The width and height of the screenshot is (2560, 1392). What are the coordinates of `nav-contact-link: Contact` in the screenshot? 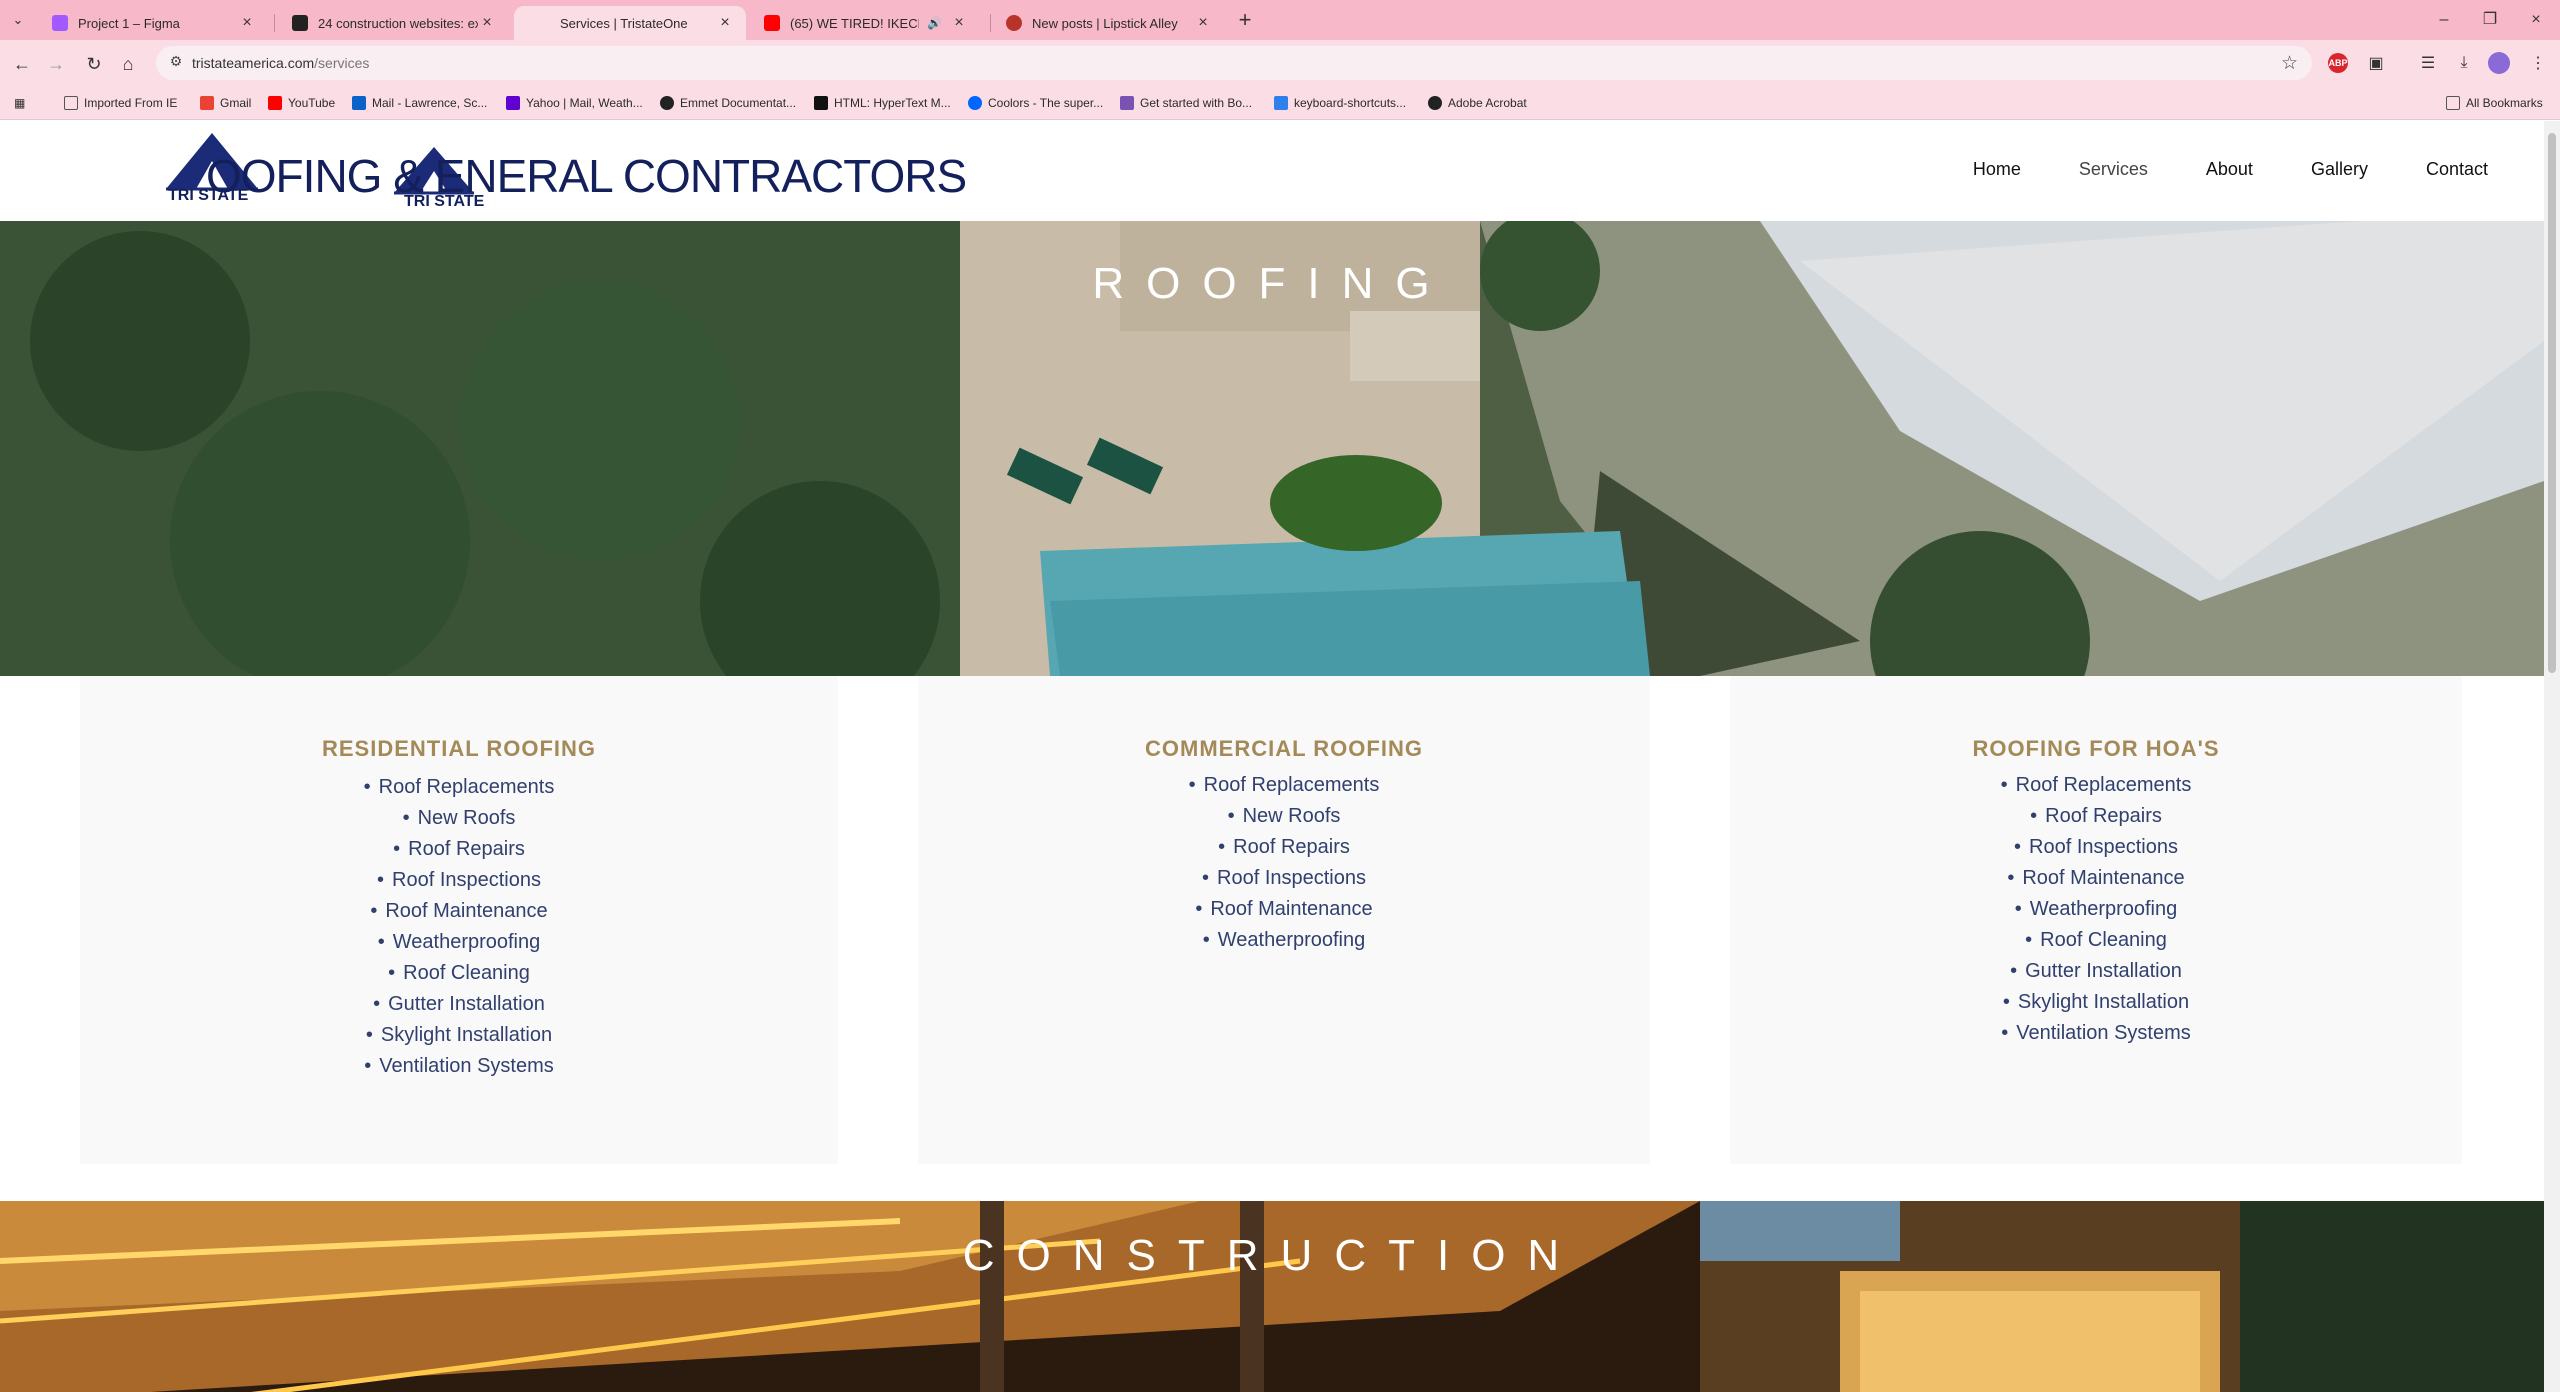 It's located at (2457, 169).